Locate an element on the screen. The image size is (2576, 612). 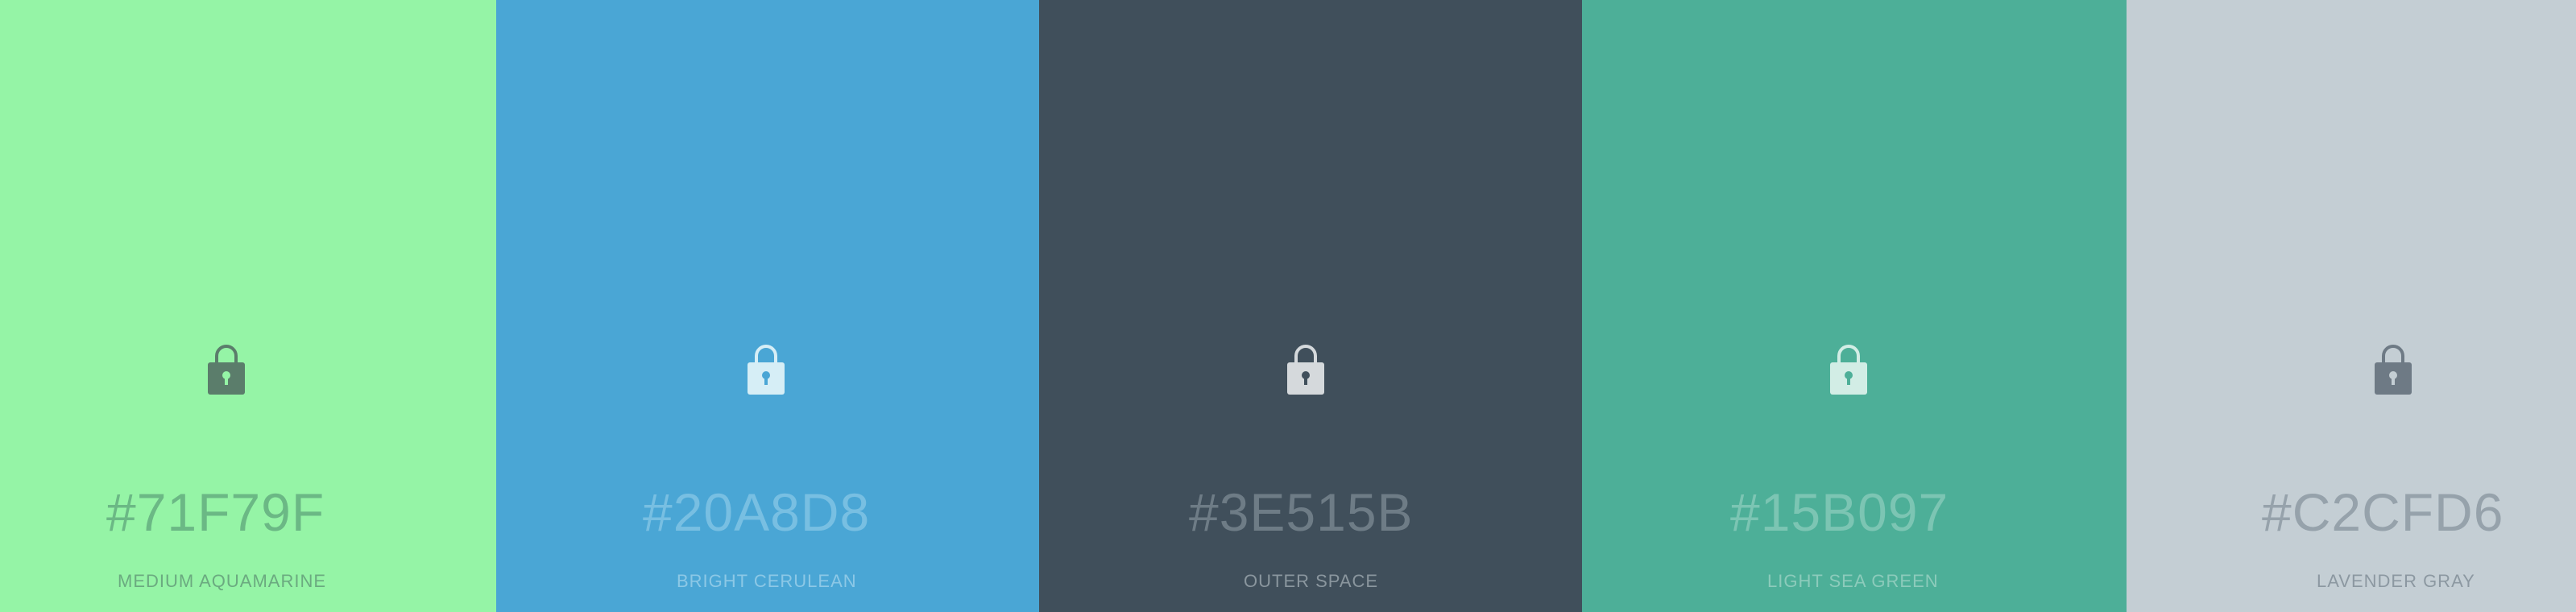
color-name: MEDIUM AQUAMARINE is located at coordinates (222, 581).